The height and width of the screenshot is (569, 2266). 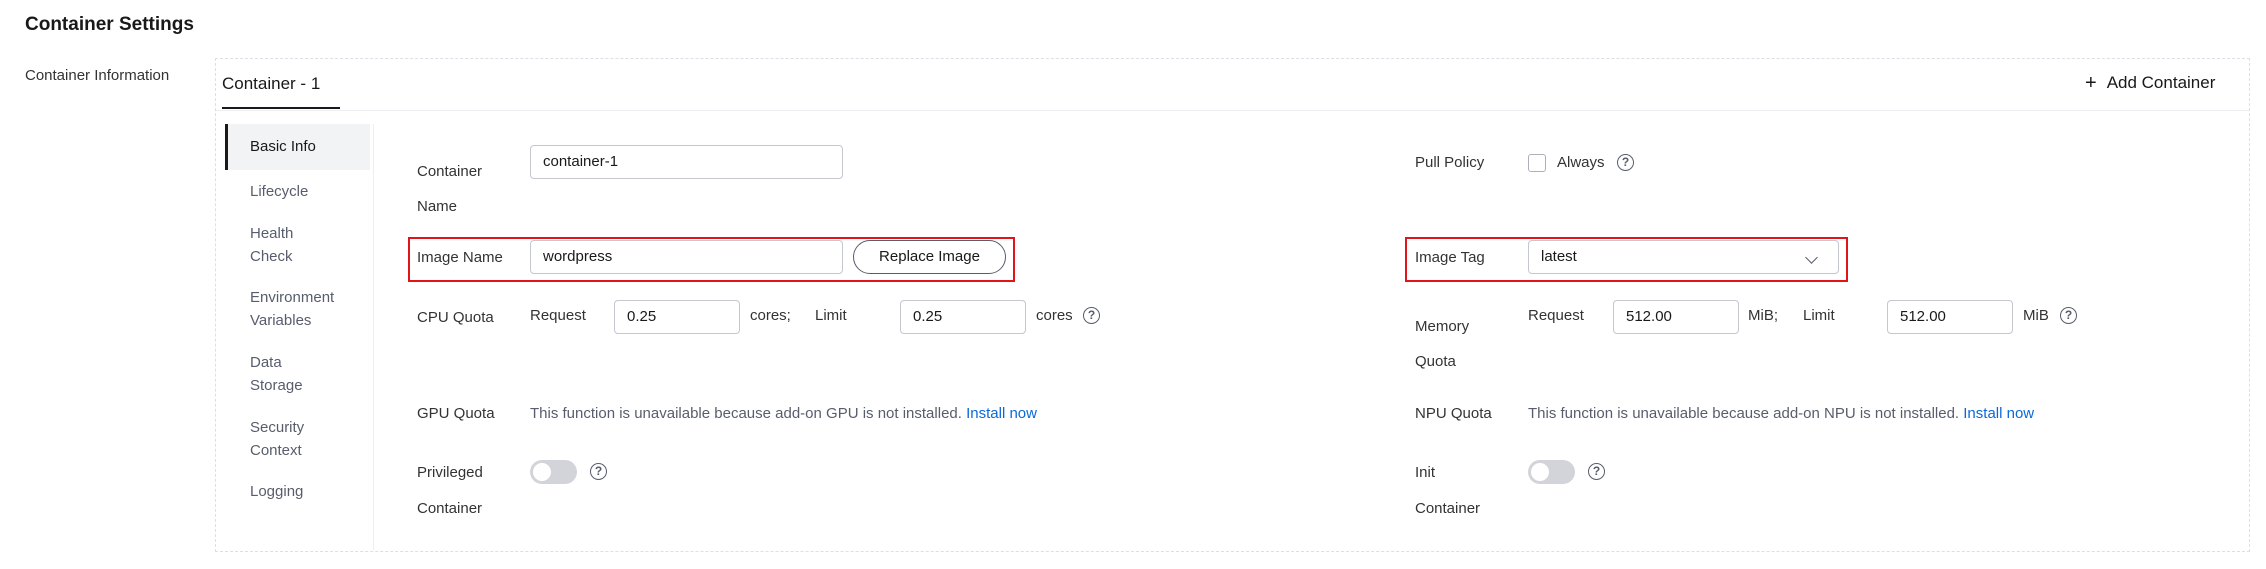 What do you see at coordinates (963, 317) in the screenshot?
I see `cpu-limit-input: 0.25` at bounding box center [963, 317].